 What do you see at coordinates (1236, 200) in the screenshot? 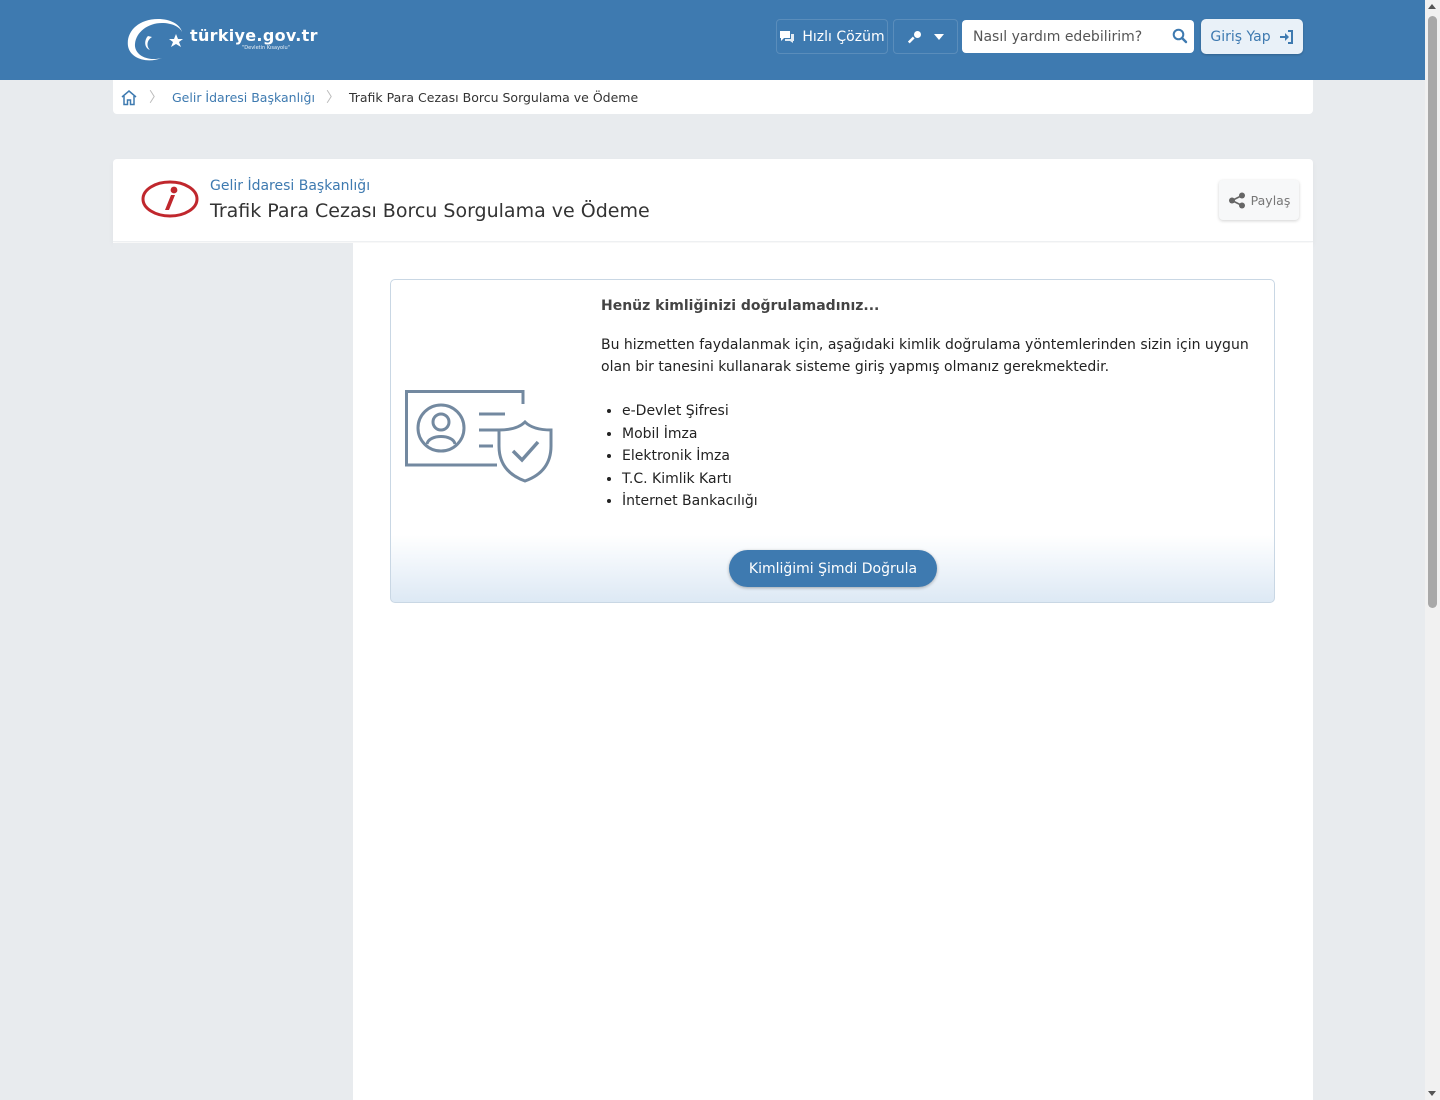
I see `share-icon` at bounding box center [1236, 200].